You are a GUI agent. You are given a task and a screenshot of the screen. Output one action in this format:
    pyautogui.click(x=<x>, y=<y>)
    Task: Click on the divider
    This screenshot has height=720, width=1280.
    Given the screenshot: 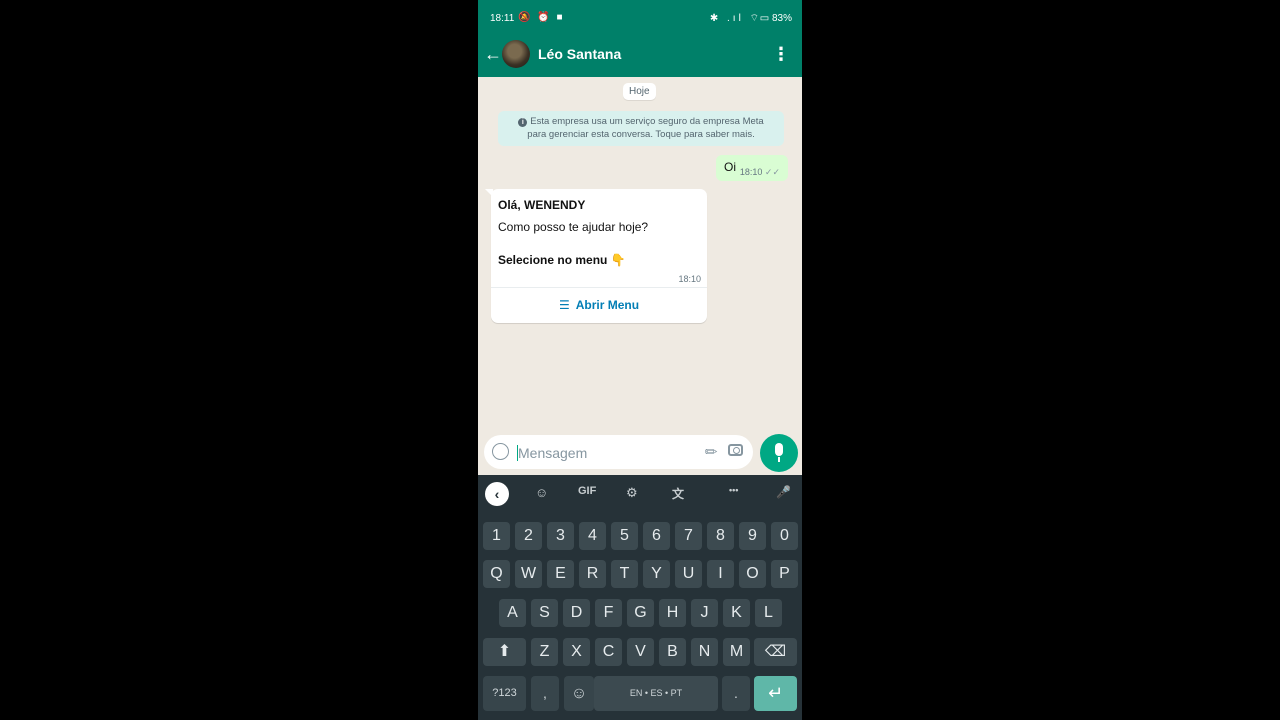 What is the action you would take?
    pyautogui.click(x=599, y=287)
    